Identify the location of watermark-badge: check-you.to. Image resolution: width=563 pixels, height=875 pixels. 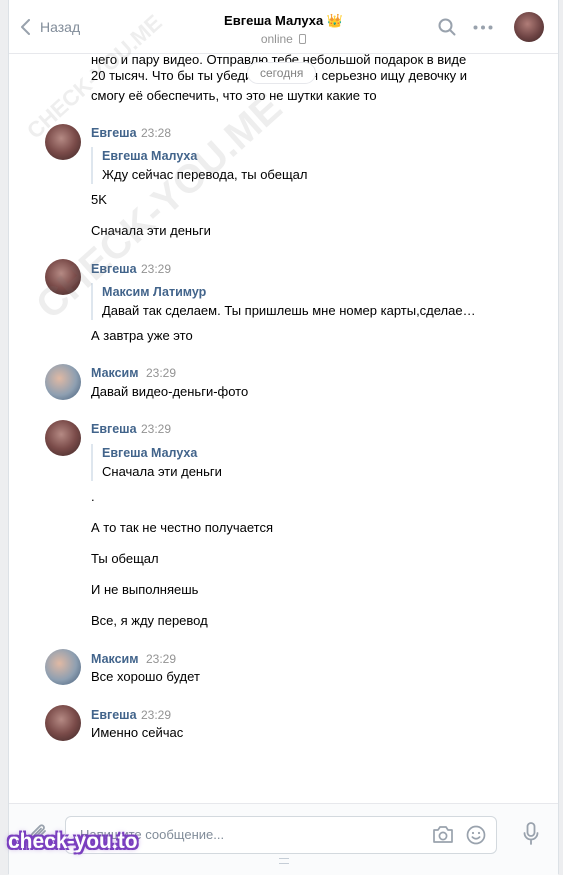
(73, 841).